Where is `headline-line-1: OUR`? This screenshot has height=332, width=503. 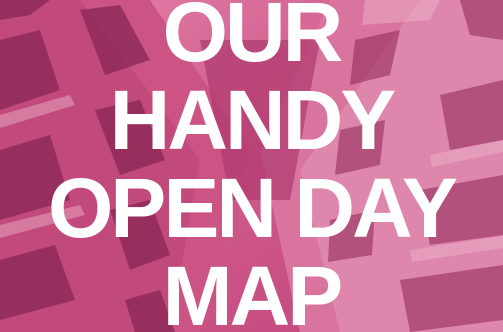 headline-line-1: OUR is located at coordinates (253, 39).